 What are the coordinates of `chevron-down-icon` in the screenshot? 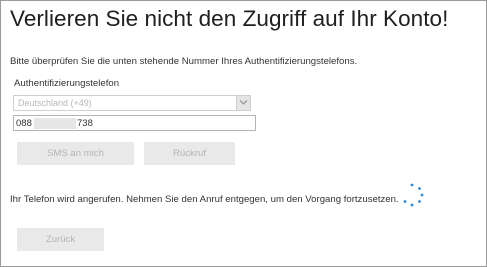 It's located at (243, 102).